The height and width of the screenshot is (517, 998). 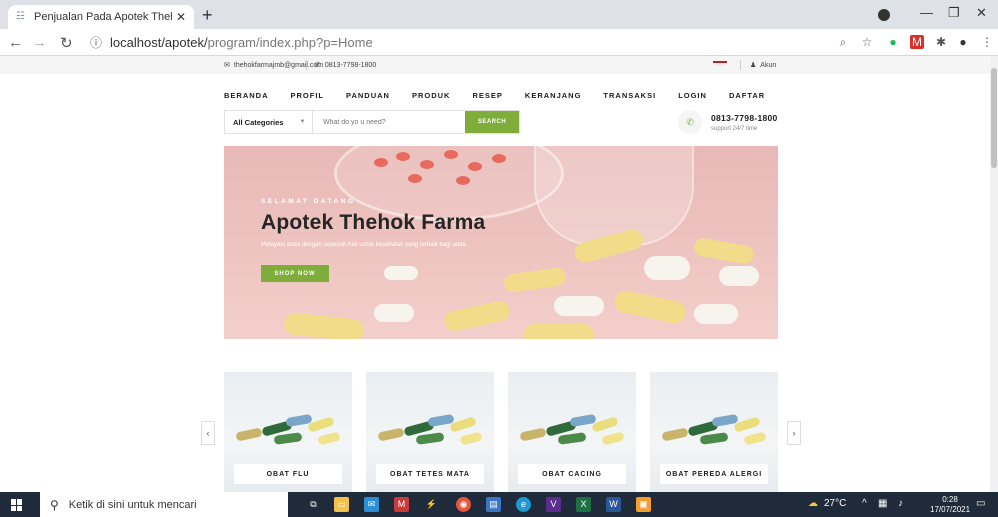 I want to click on search-input, so click(x=389, y=122).